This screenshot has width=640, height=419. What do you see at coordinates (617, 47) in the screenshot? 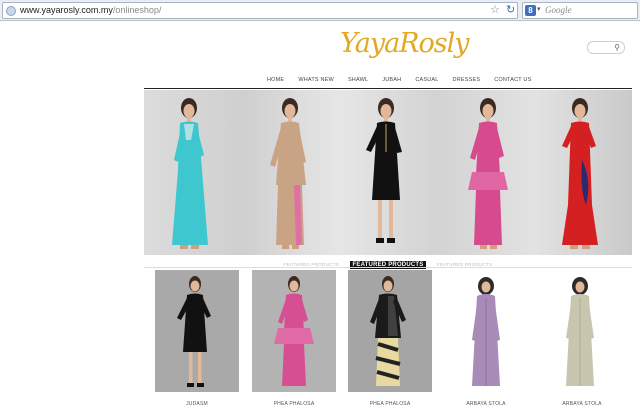
I see `search-icon: ⚲` at bounding box center [617, 47].